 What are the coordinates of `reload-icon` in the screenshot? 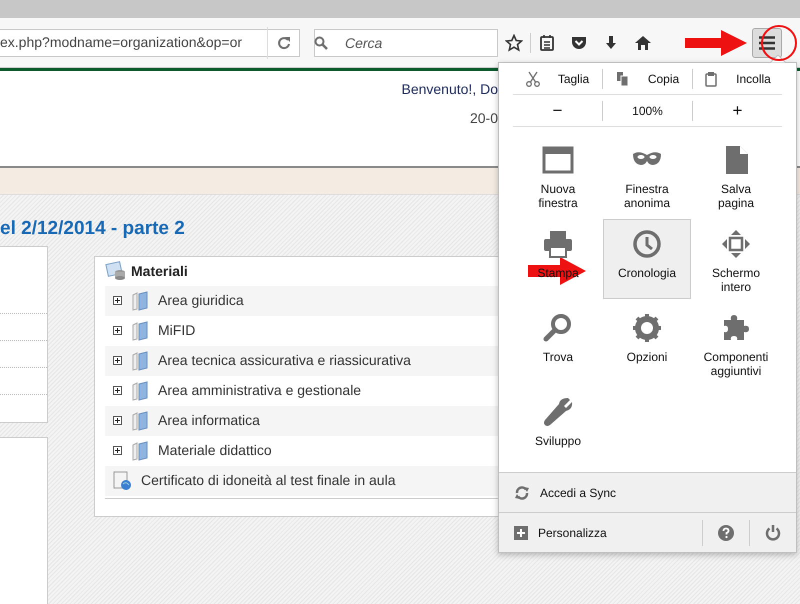 It's located at (283, 43).